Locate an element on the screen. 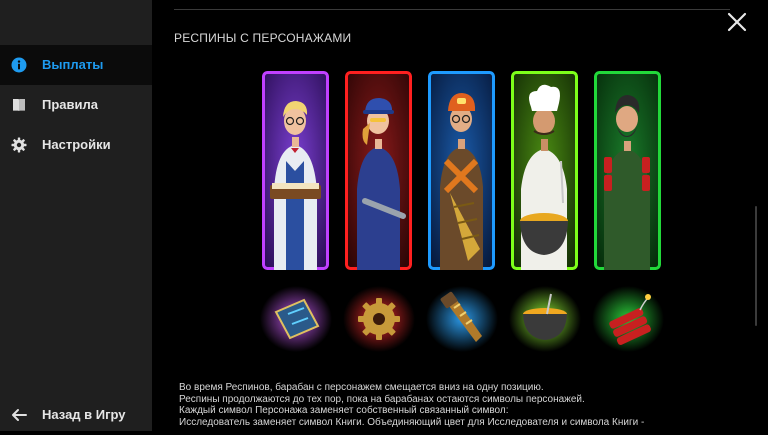 Image resolution: width=768 pixels, height=435 pixels. sidebar-item-label: Правила is located at coordinates (70, 104).